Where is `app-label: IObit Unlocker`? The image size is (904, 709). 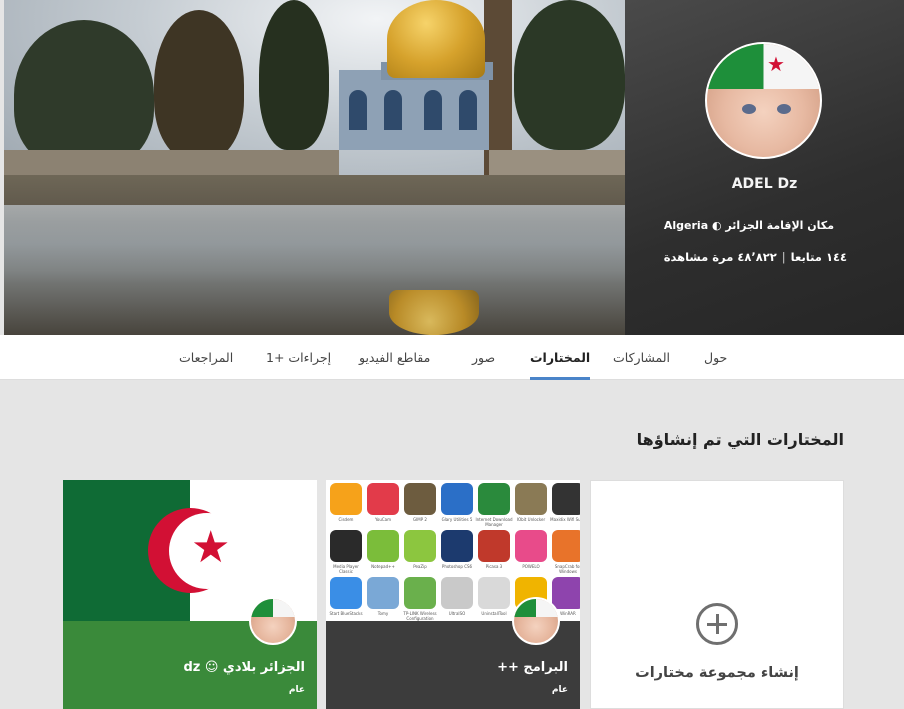 app-label: IObit Unlocker is located at coordinates (531, 519).